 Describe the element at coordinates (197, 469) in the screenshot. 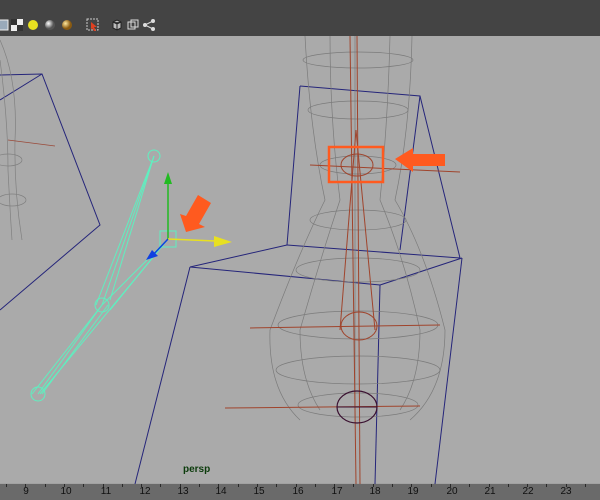

I see `camera-label: persp` at that location.